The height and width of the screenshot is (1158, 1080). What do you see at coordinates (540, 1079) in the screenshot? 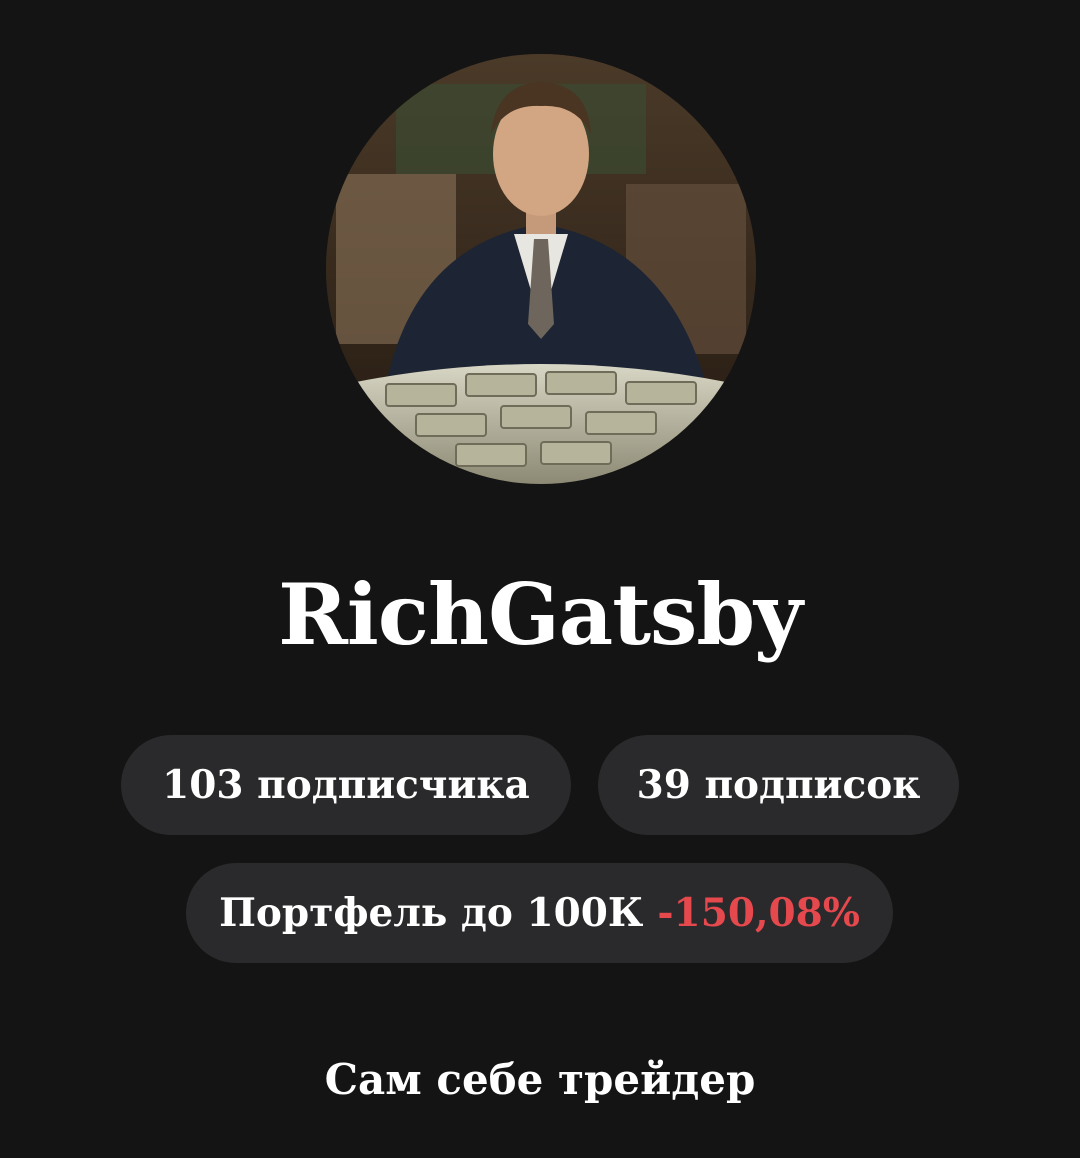
I see `profile-bio: Сам себе трейдер` at bounding box center [540, 1079].